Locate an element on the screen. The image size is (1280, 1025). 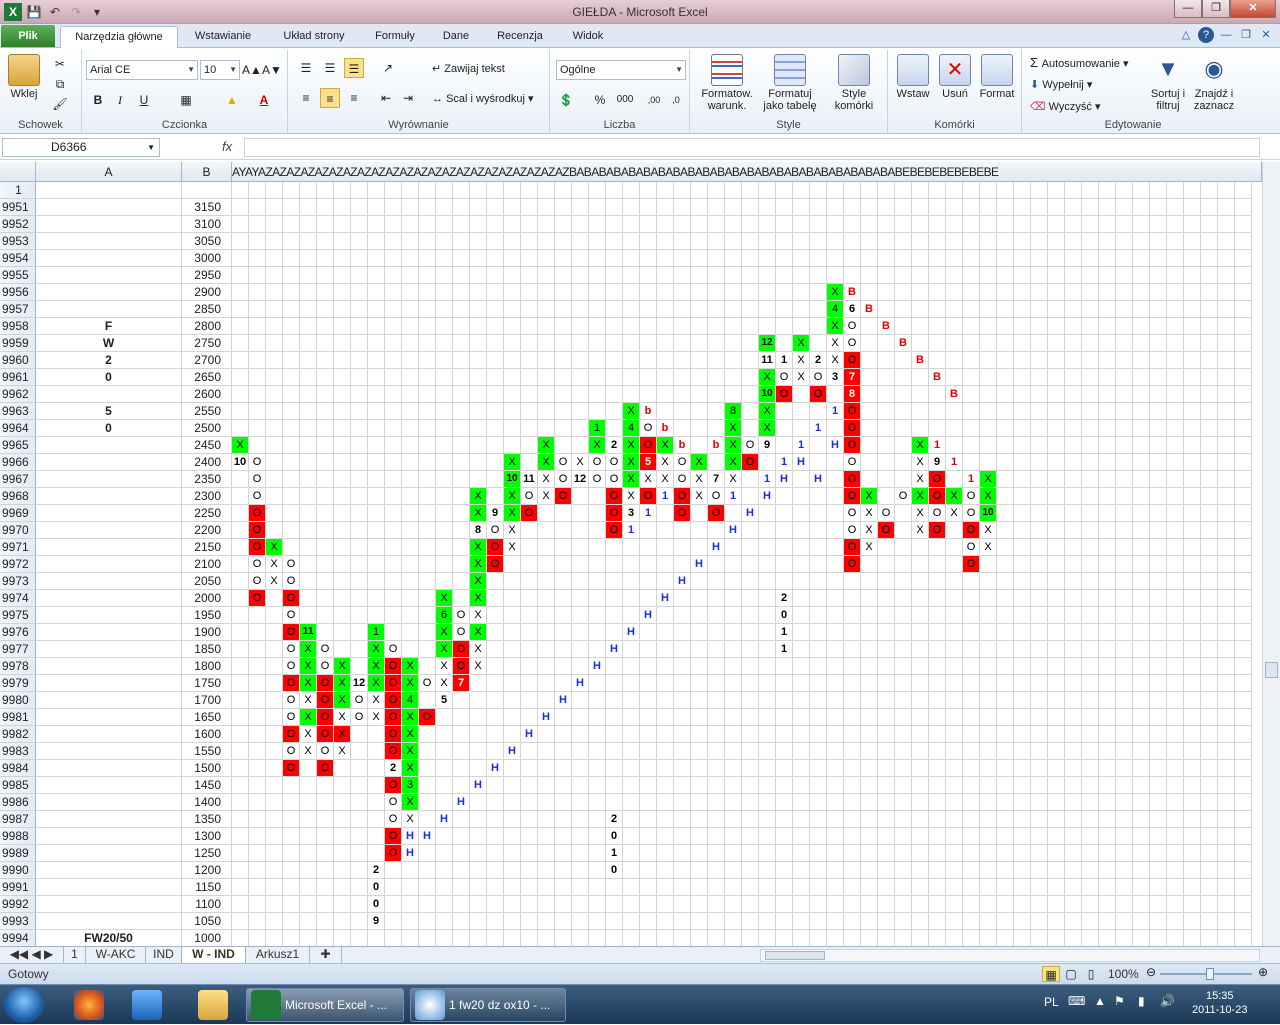
pf-mark: 1 is located at coordinates (937, 445).